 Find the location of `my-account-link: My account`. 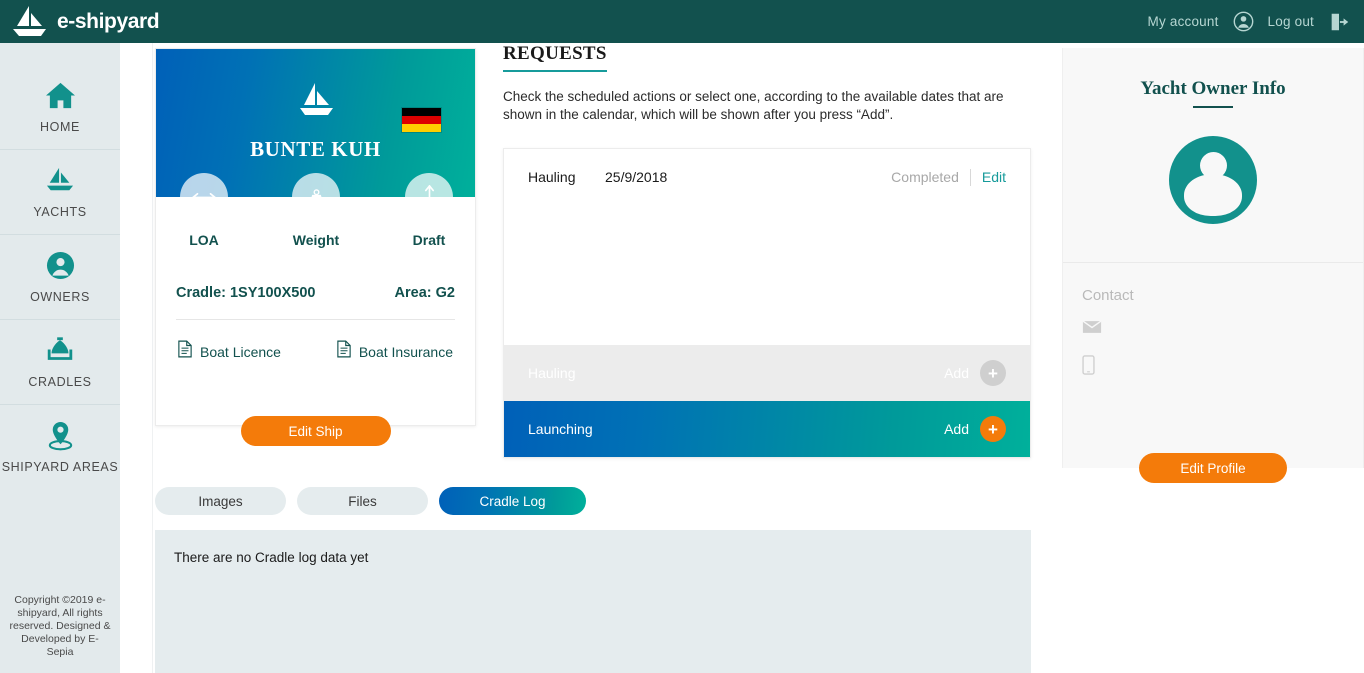

my-account-link: My account is located at coordinates (1183, 21).